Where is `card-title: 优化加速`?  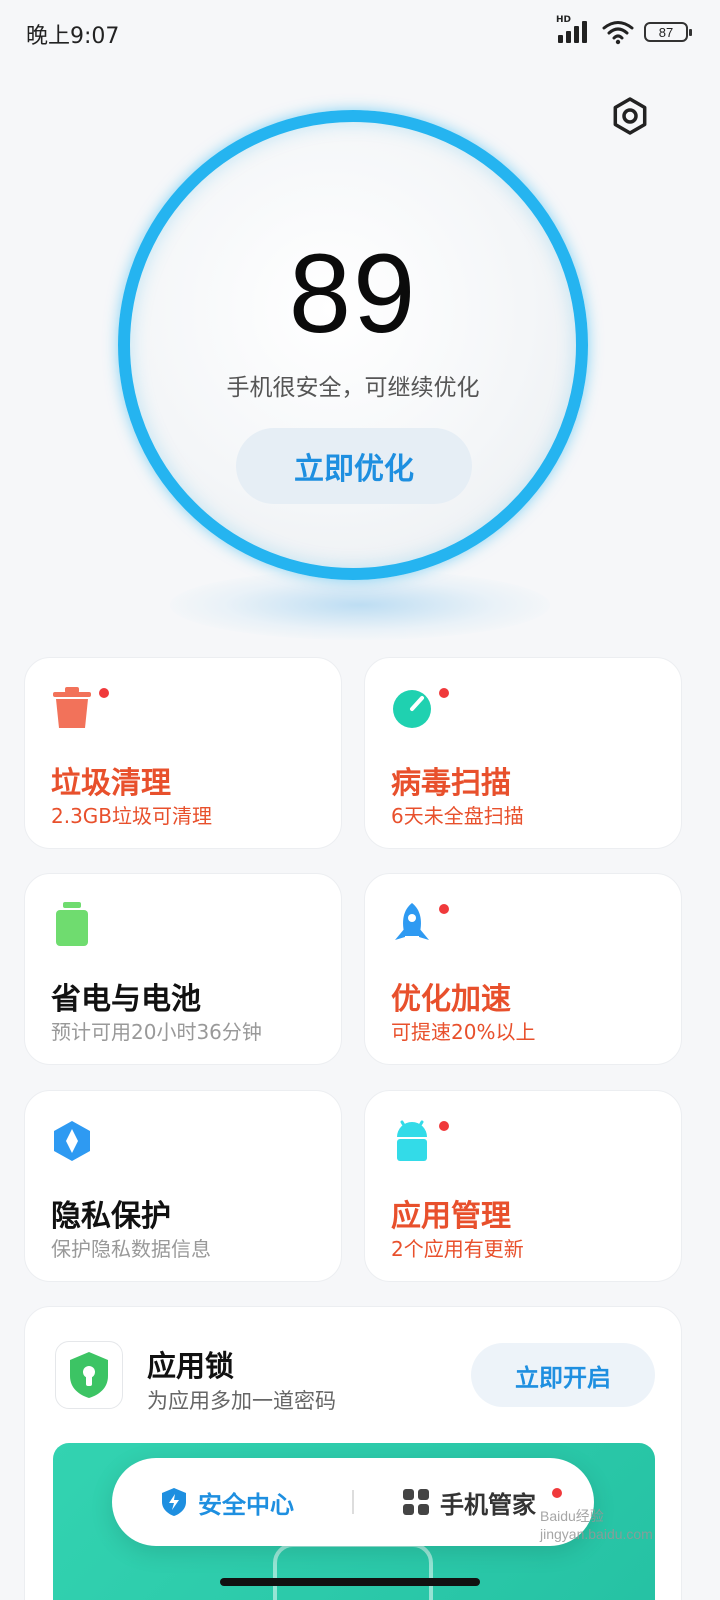
card-title: 优化加速 is located at coordinates (451, 999).